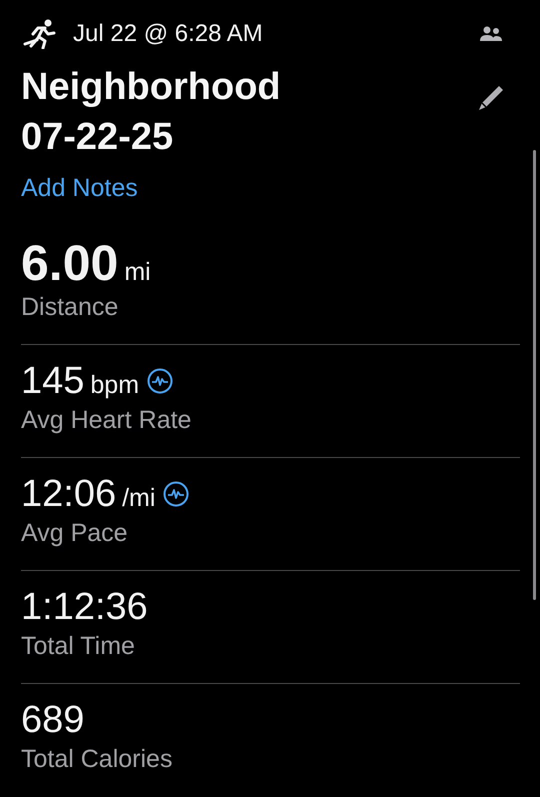 The image size is (540, 797). I want to click on people-icon, so click(491, 34).